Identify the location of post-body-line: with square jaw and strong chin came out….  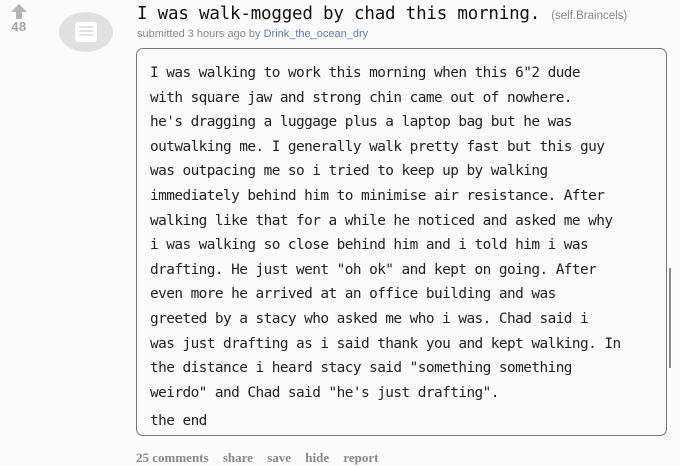
(361, 97).